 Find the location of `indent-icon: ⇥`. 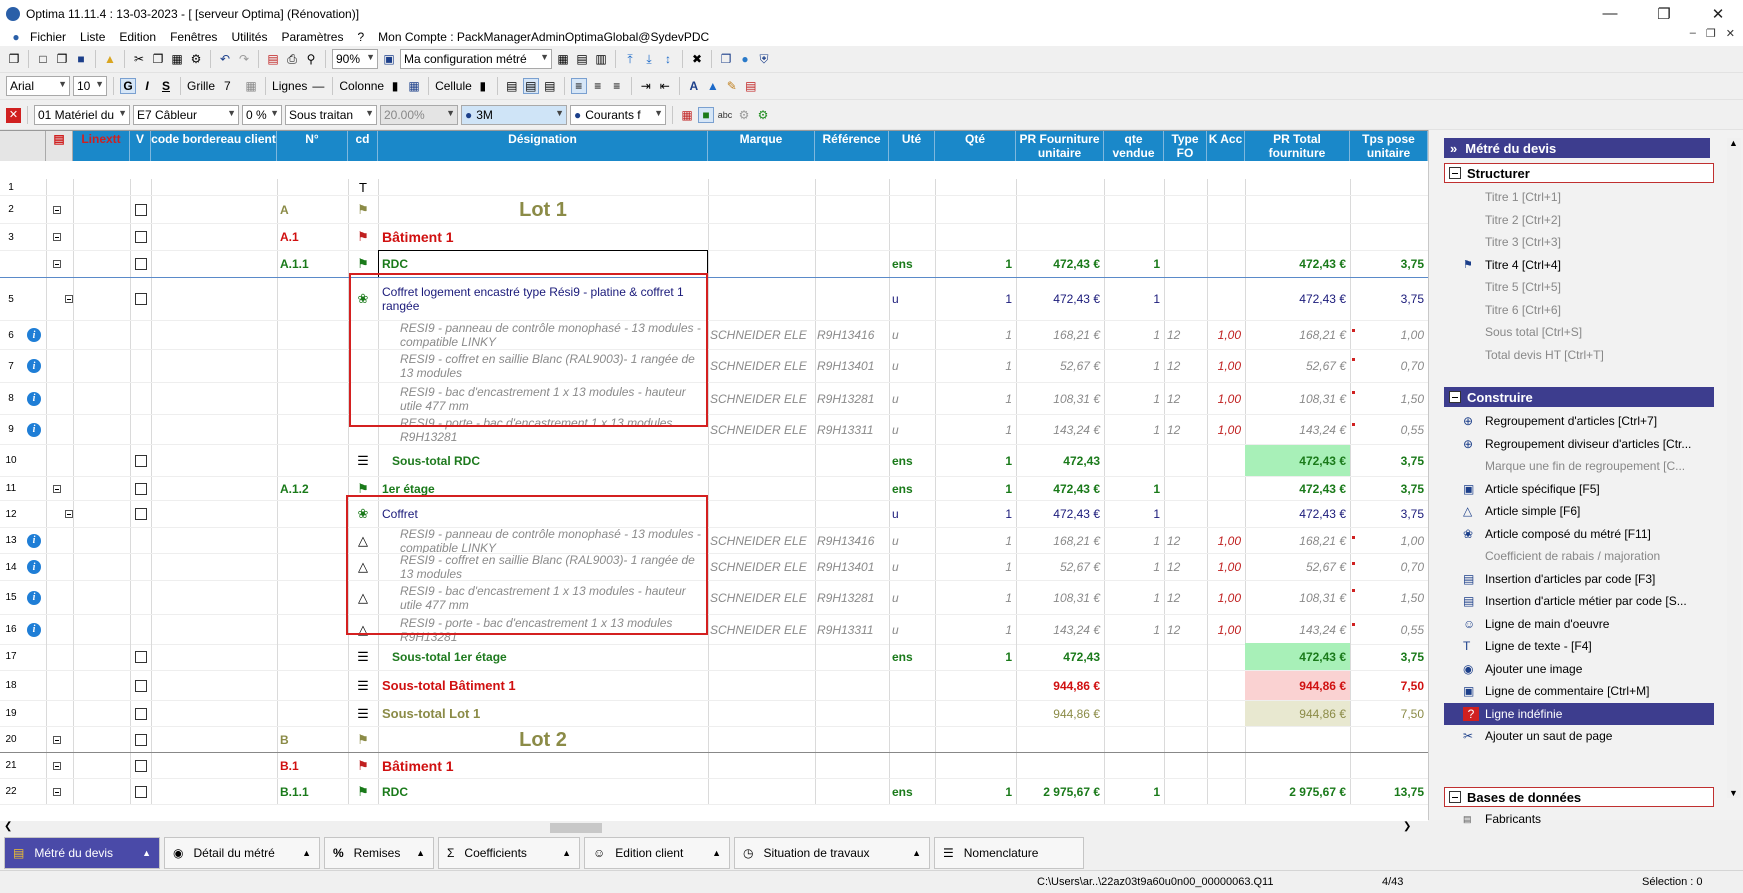

indent-icon: ⇥ is located at coordinates (646, 86).